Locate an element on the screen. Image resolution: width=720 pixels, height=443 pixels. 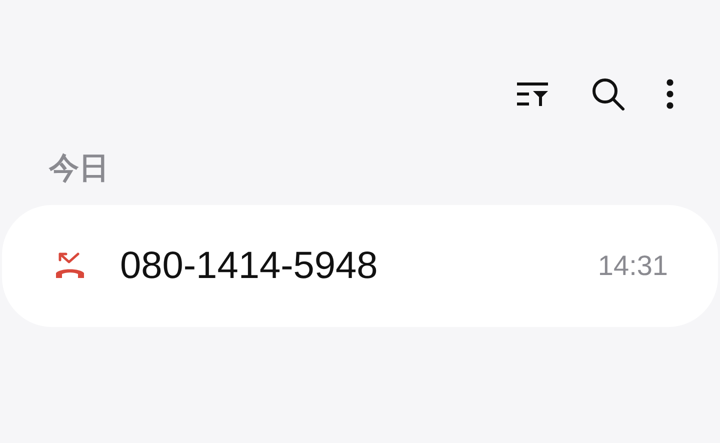
call-time: 14:31 is located at coordinates (633, 266).